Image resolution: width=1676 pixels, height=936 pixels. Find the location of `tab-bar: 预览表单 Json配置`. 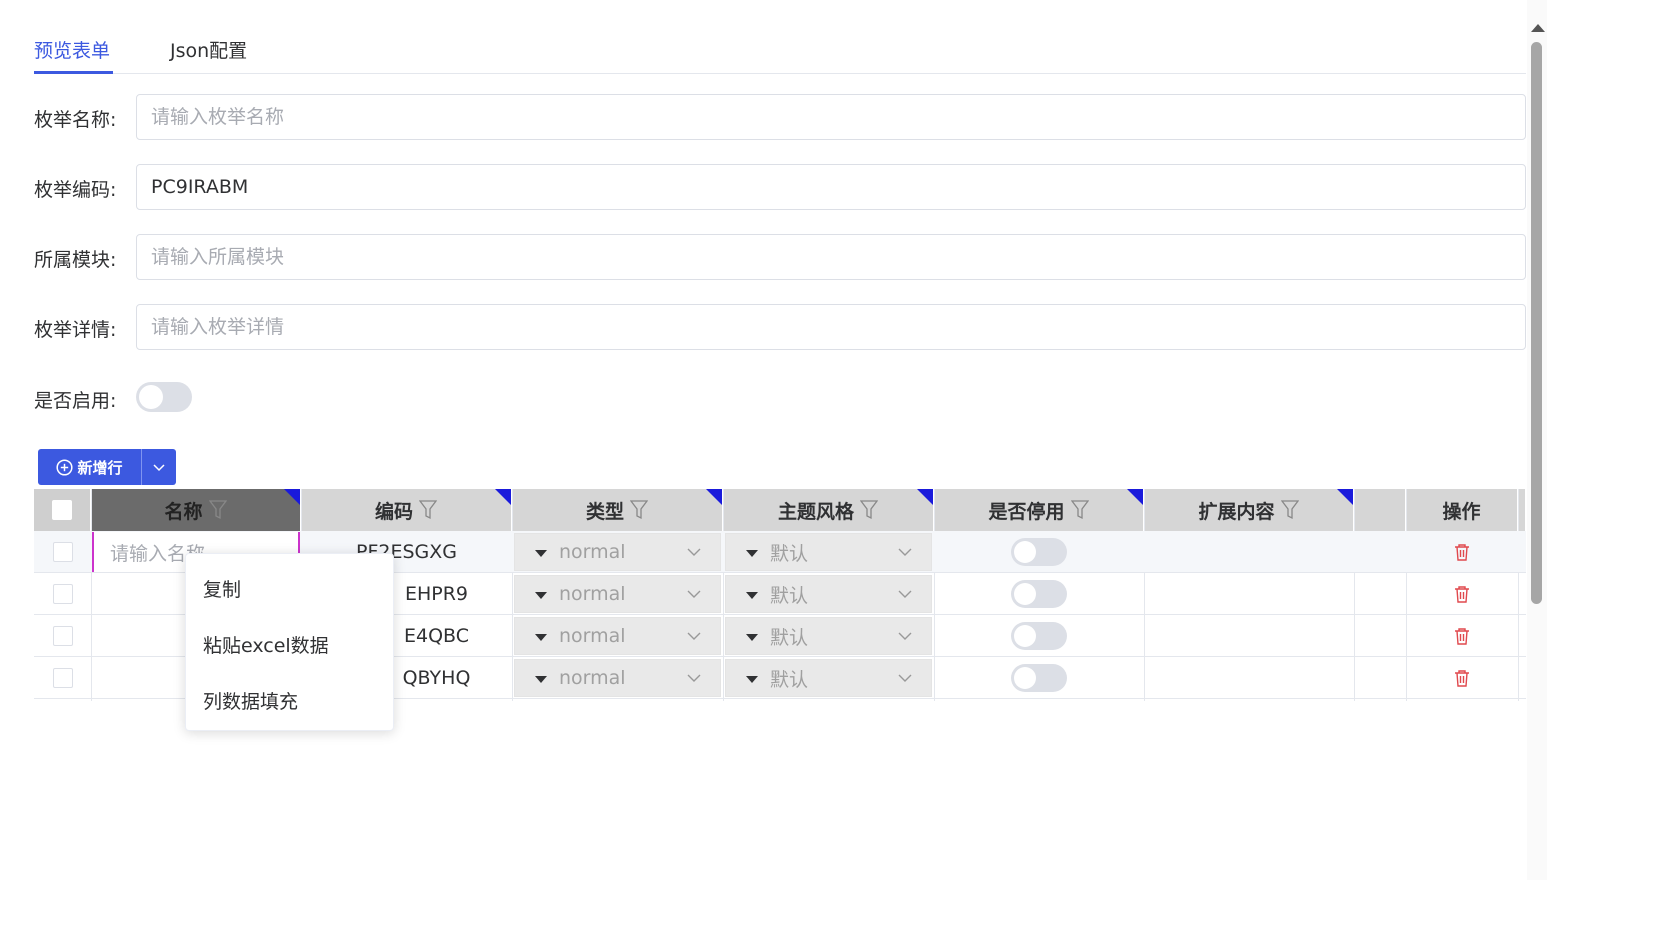

tab-bar: 预览表单 Json配置 is located at coordinates (780, 49).